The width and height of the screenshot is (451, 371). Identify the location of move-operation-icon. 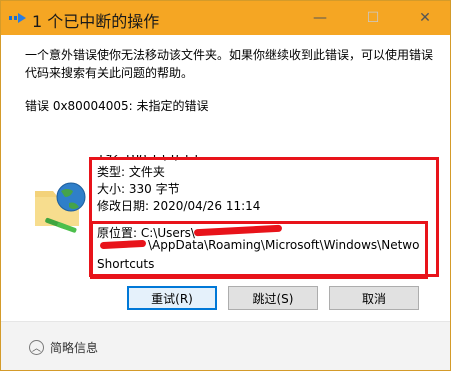
(17, 18).